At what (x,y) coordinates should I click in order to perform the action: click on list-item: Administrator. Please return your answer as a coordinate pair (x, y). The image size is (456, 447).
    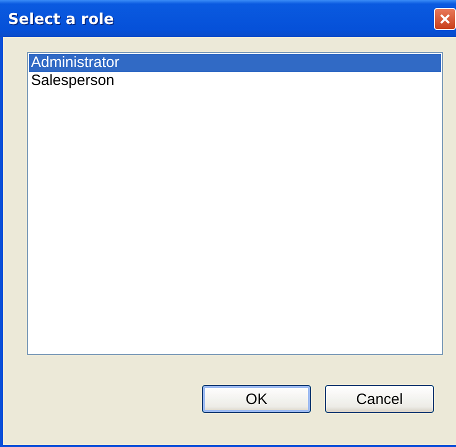
    Looking at the image, I should click on (235, 63).